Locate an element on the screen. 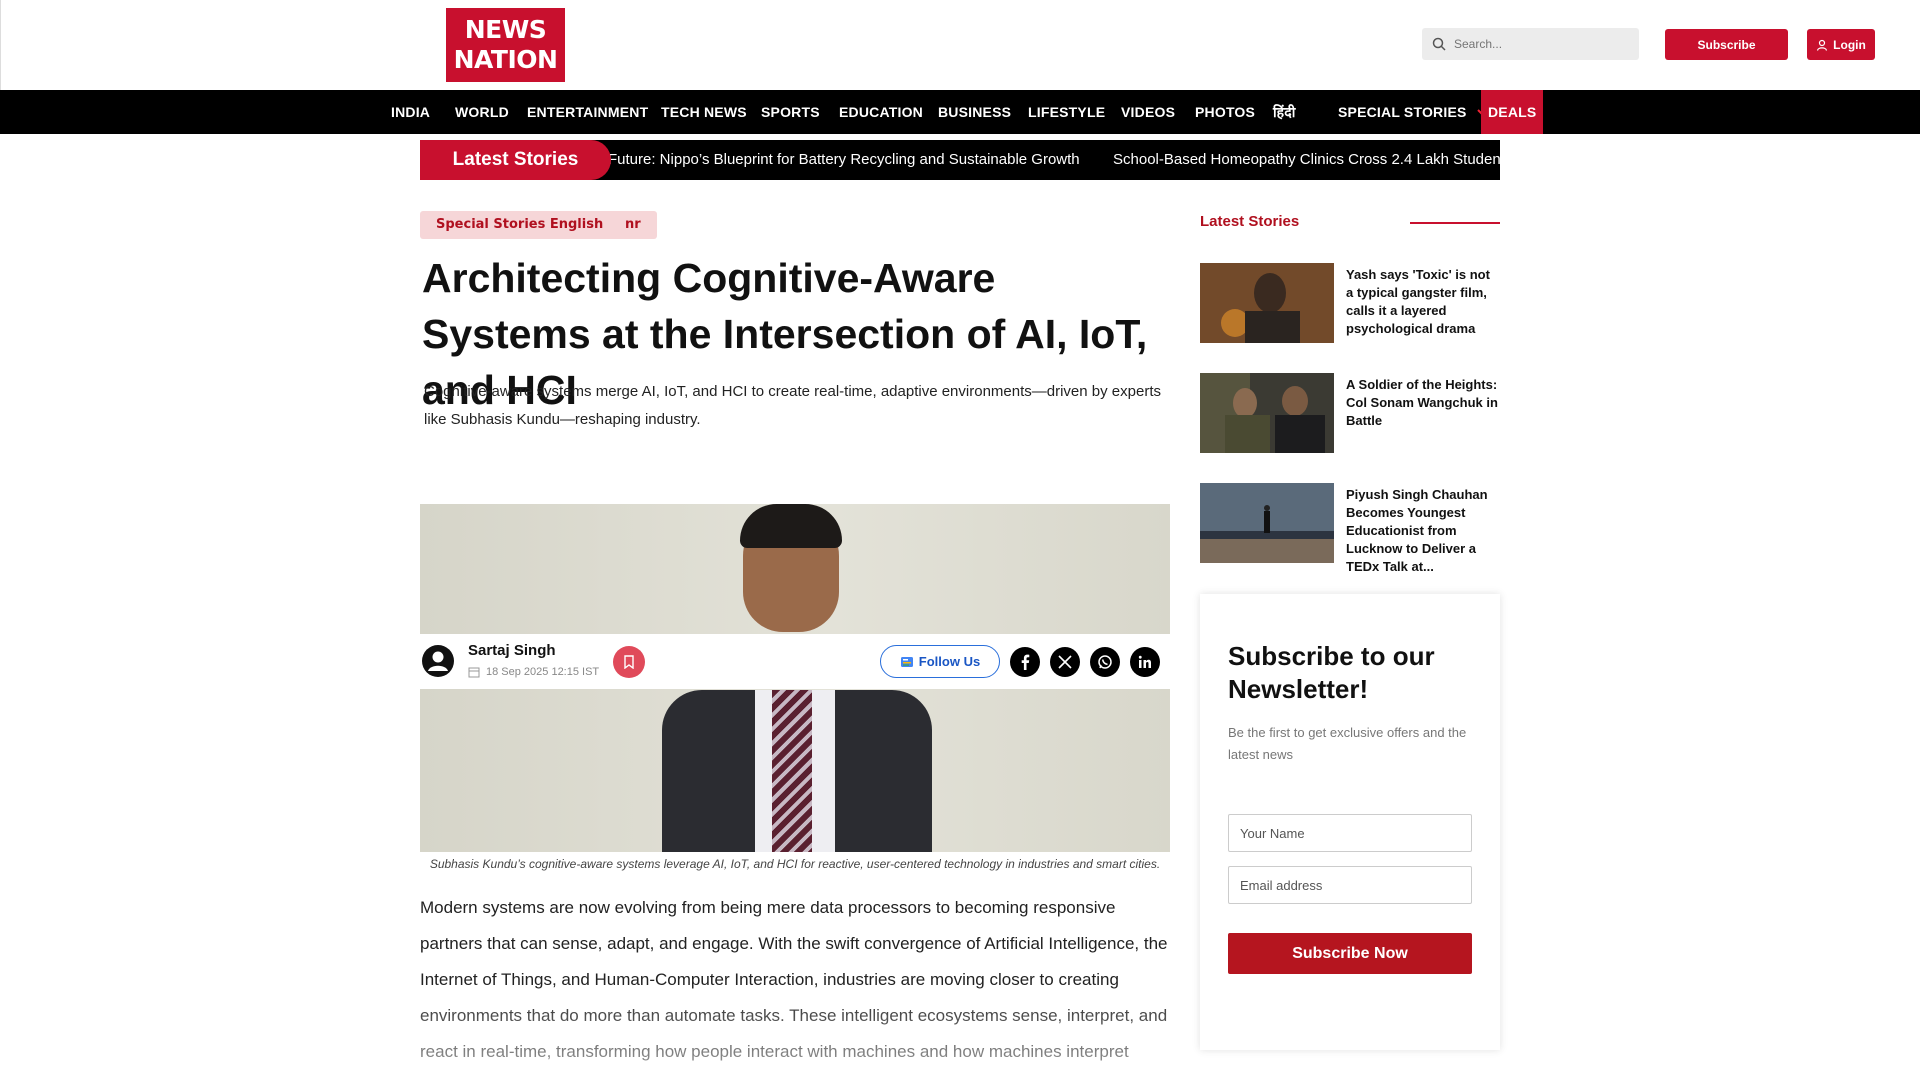 The width and height of the screenshot is (1920, 1080). special-stories-label: SPECIAL STORIES is located at coordinates (1402, 112).